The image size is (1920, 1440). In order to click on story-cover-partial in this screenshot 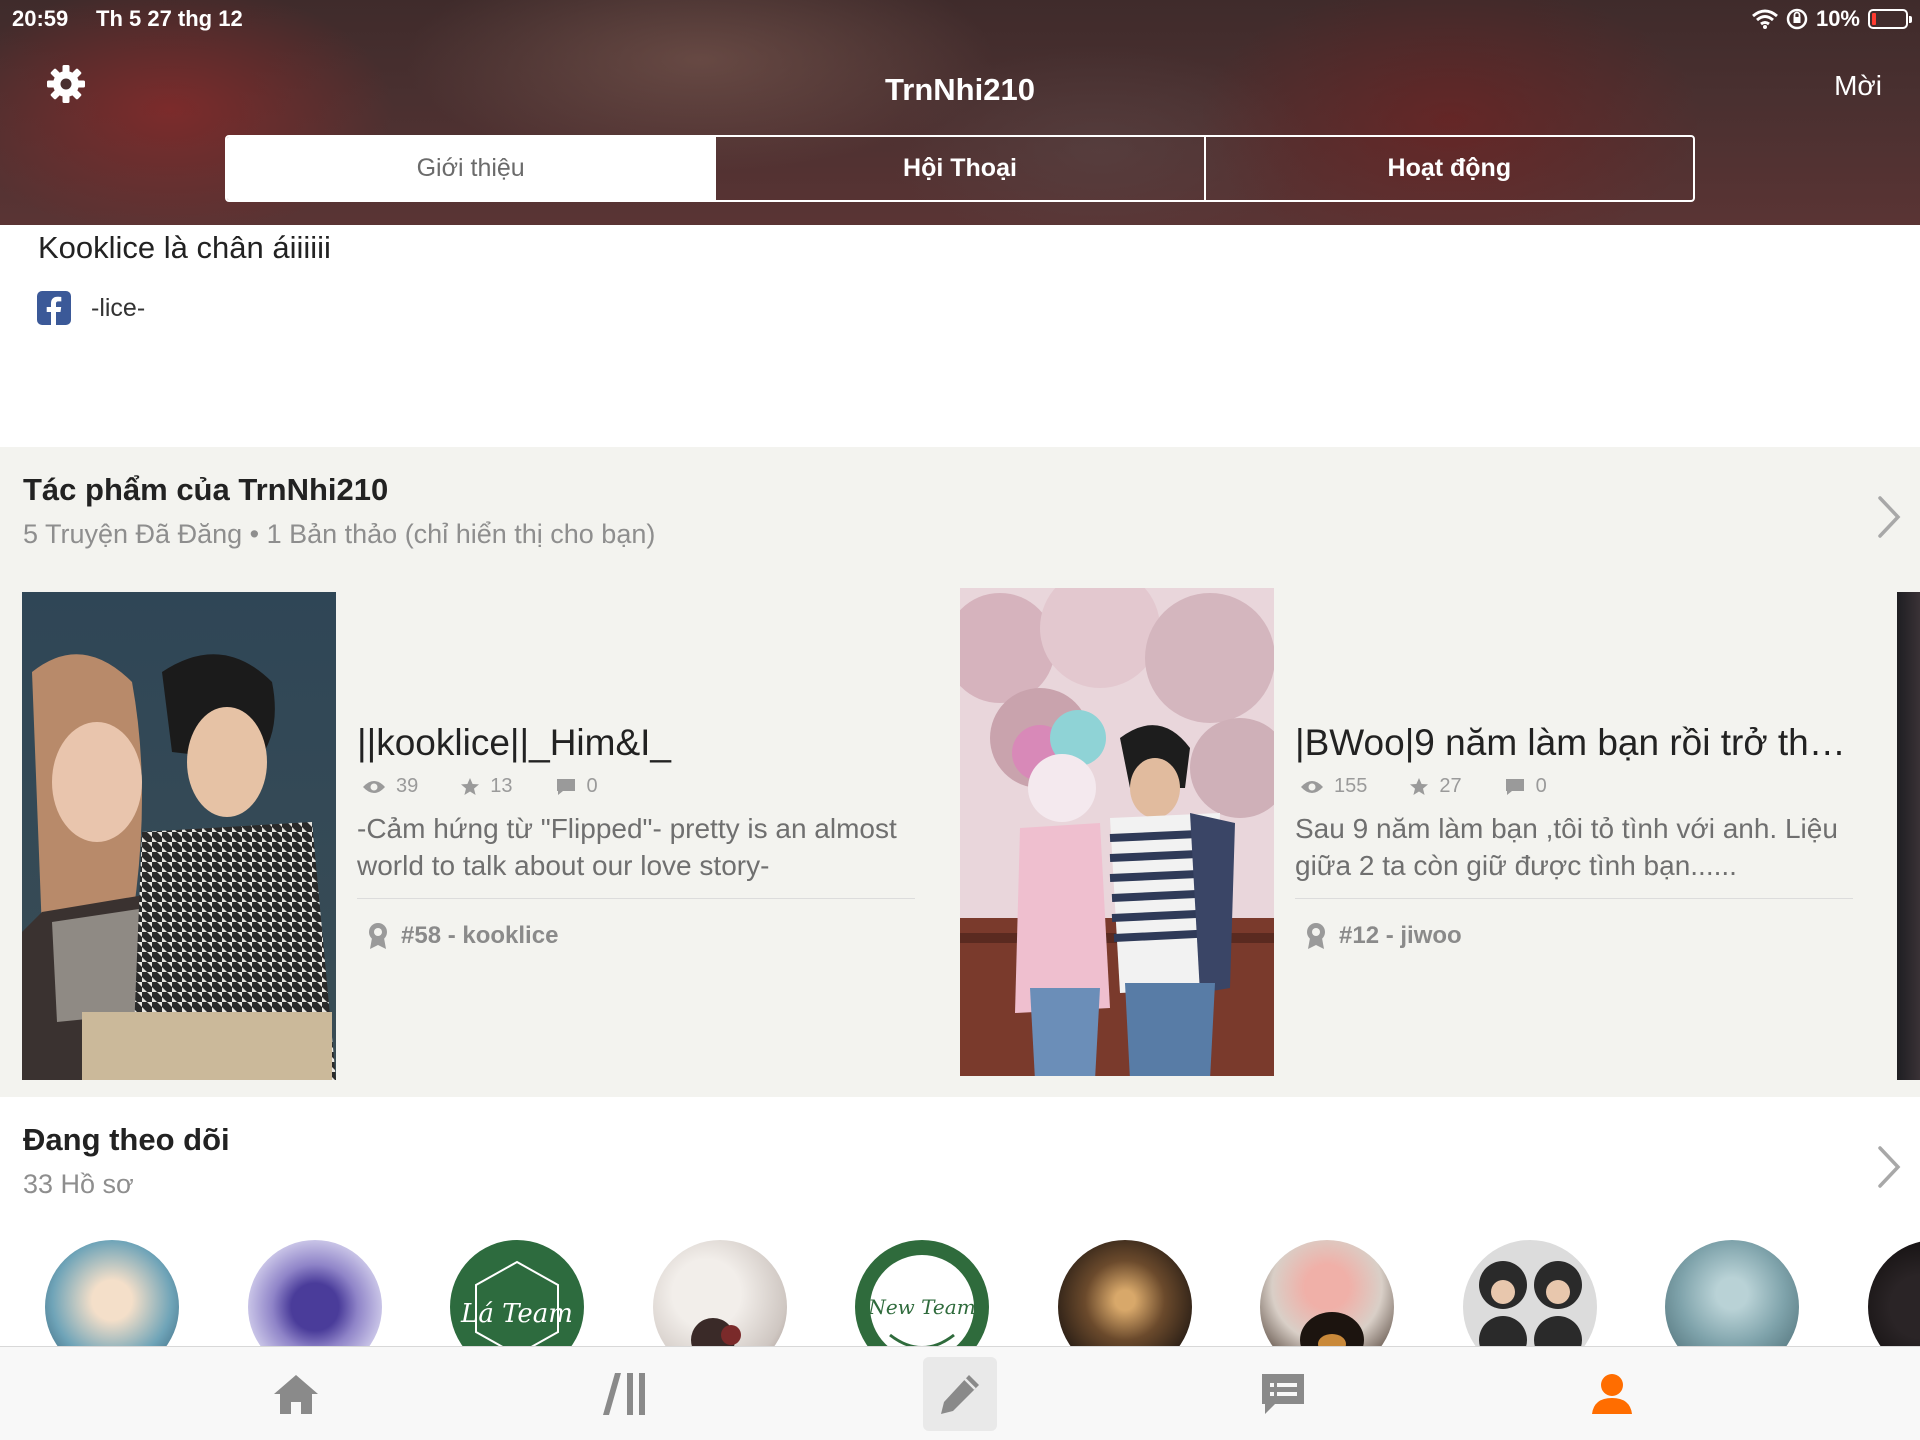, I will do `click(1908, 836)`.